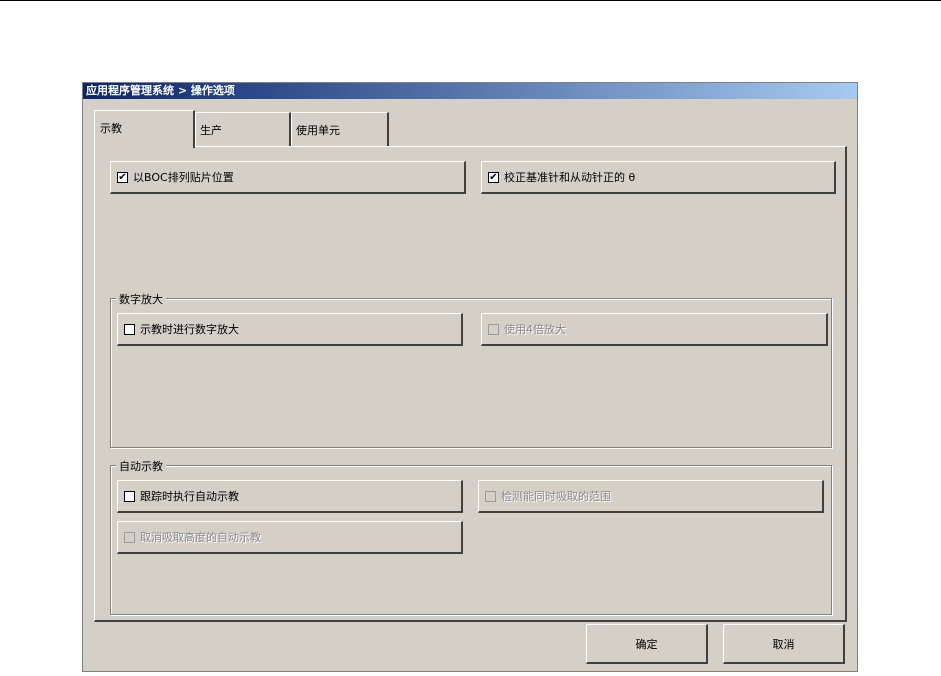  I want to click on cancel-button: 取消, so click(784, 644).